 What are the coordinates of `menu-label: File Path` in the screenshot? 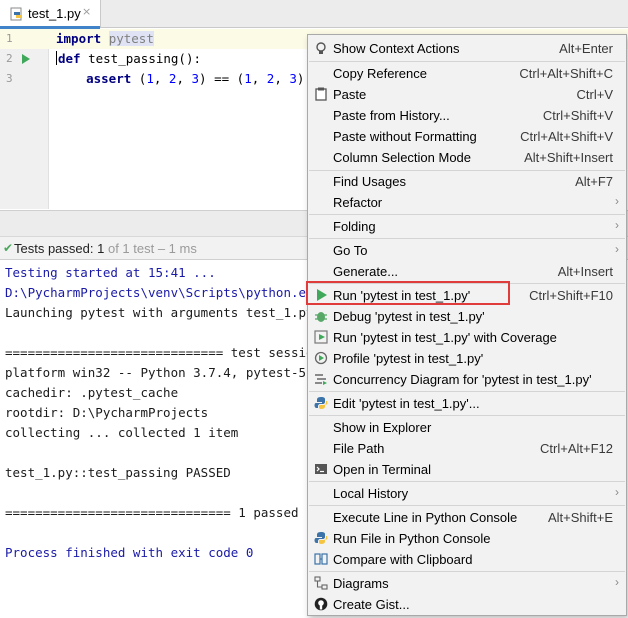 It's located at (359, 448).